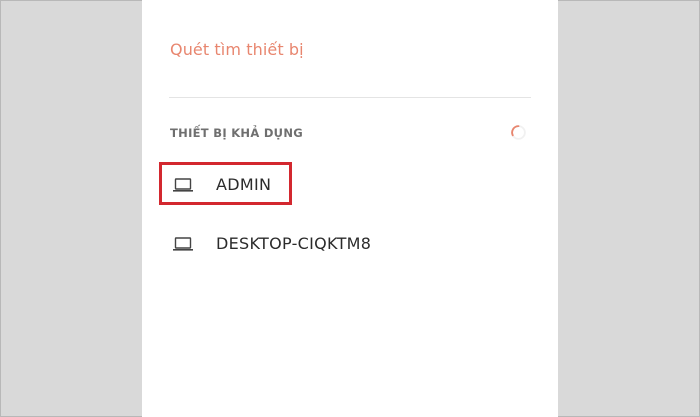 This screenshot has height=417, width=700. What do you see at coordinates (294, 243) in the screenshot?
I see `device-name: DESKTOP-CIQKTM8` at bounding box center [294, 243].